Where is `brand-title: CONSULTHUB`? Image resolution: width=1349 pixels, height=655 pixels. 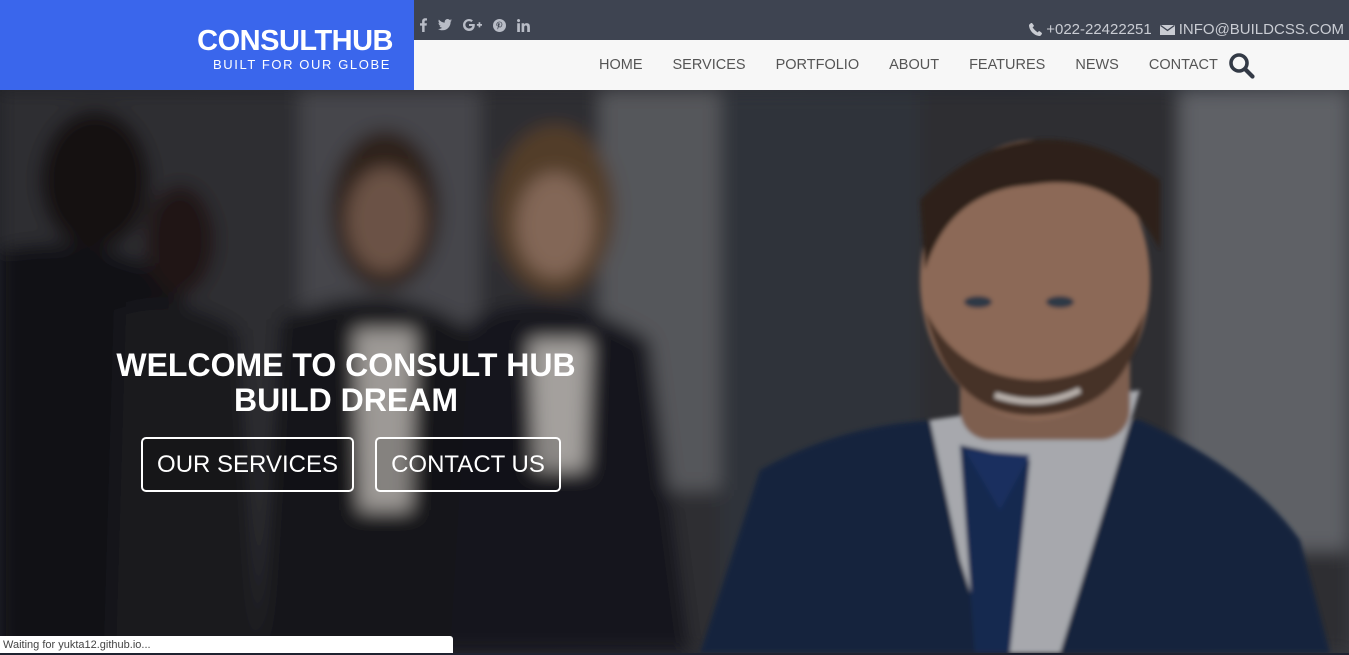 brand-title: CONSULTHUB is located at coordinates (295, 41).